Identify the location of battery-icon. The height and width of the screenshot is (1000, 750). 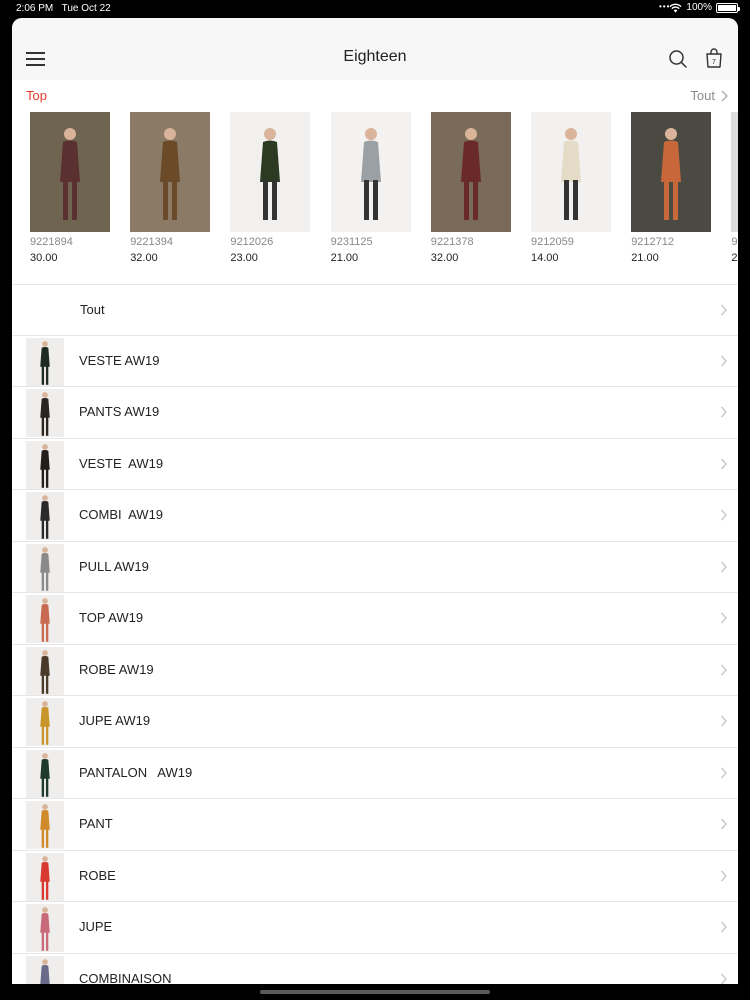
(728, 7).